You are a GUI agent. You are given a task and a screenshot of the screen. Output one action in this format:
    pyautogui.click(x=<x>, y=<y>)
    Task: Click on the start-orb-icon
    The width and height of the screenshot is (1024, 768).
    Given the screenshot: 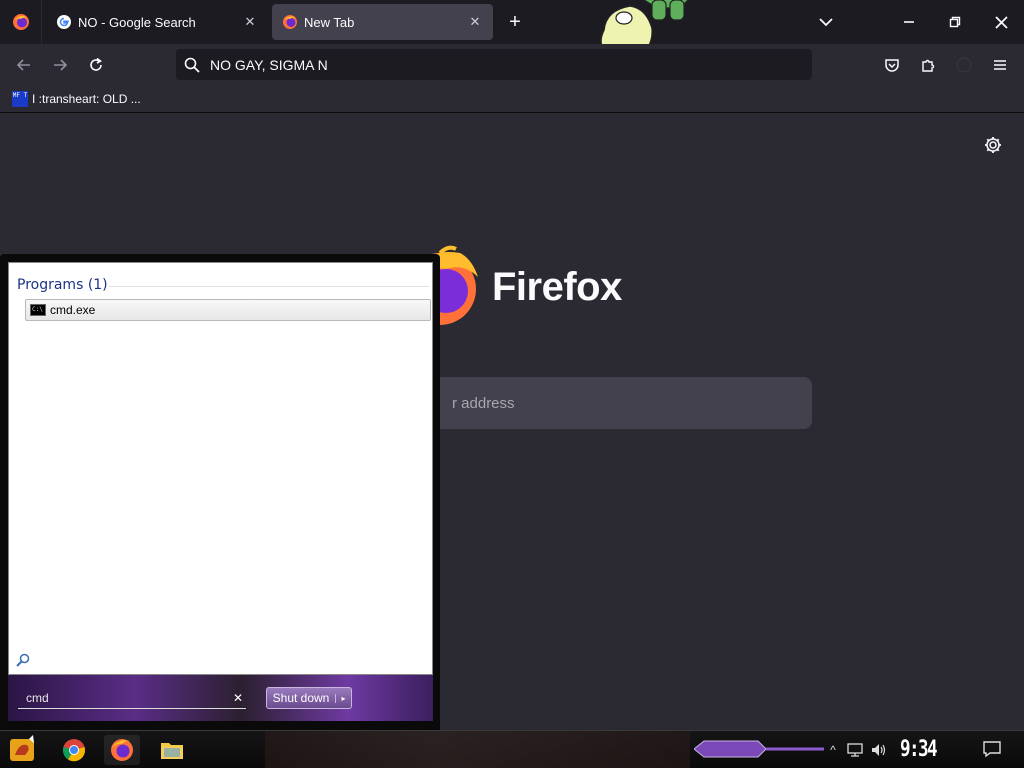 What is the action you would take?
    pyautogui.click(x=22, y=748)
    